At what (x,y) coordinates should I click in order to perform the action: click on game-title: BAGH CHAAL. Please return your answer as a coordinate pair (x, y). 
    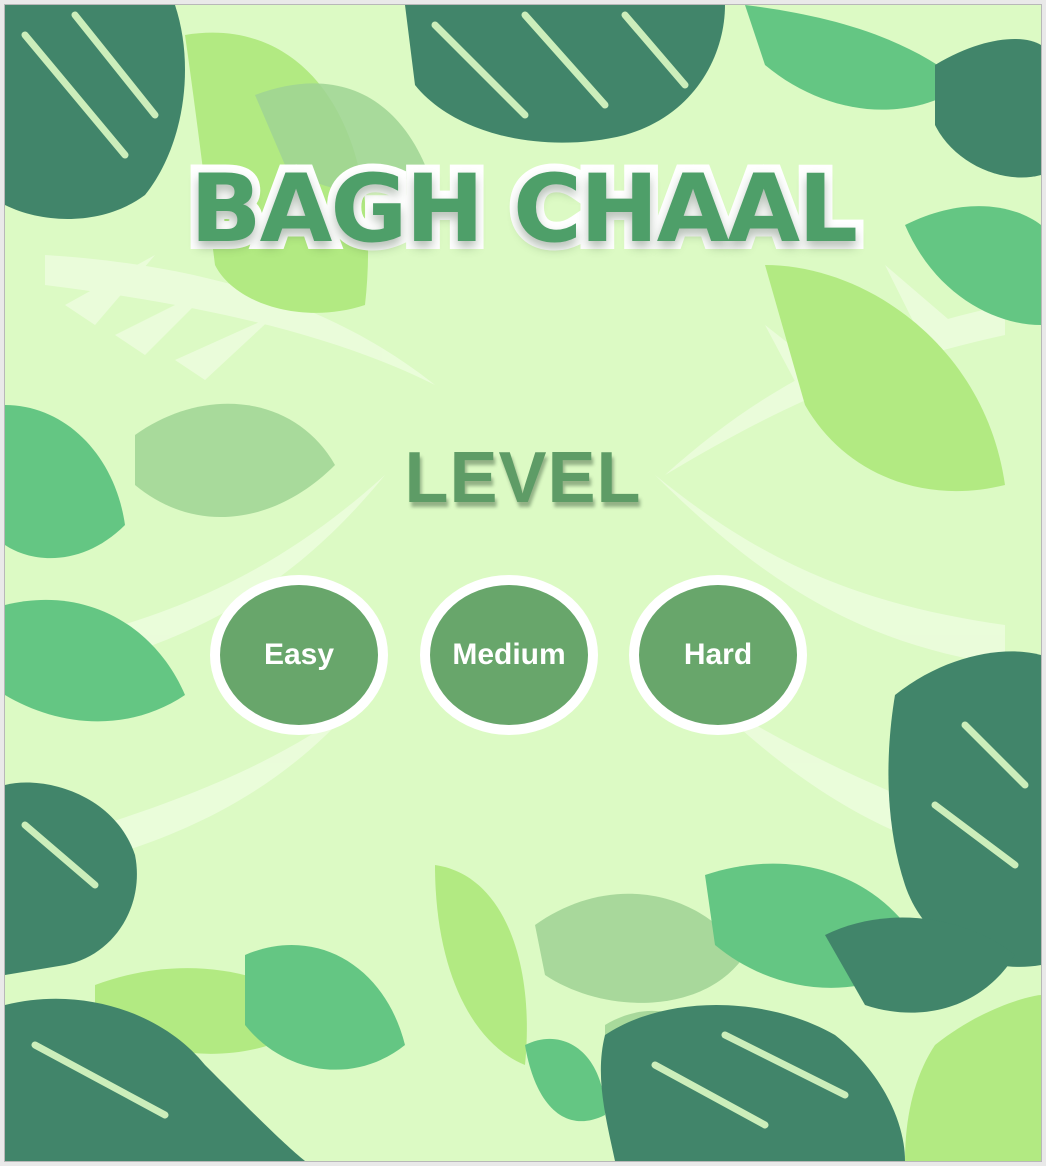
    Looking at the image, I should click on (524, 209).